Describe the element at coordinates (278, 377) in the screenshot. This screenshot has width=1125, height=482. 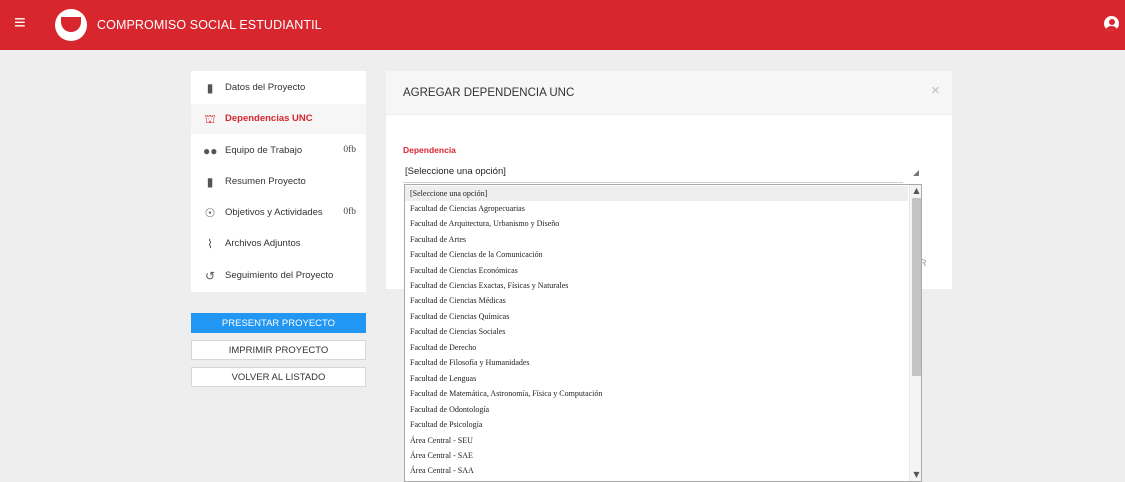
I see `back-to-list-button: VOLVER AL LISTADO` at that location.